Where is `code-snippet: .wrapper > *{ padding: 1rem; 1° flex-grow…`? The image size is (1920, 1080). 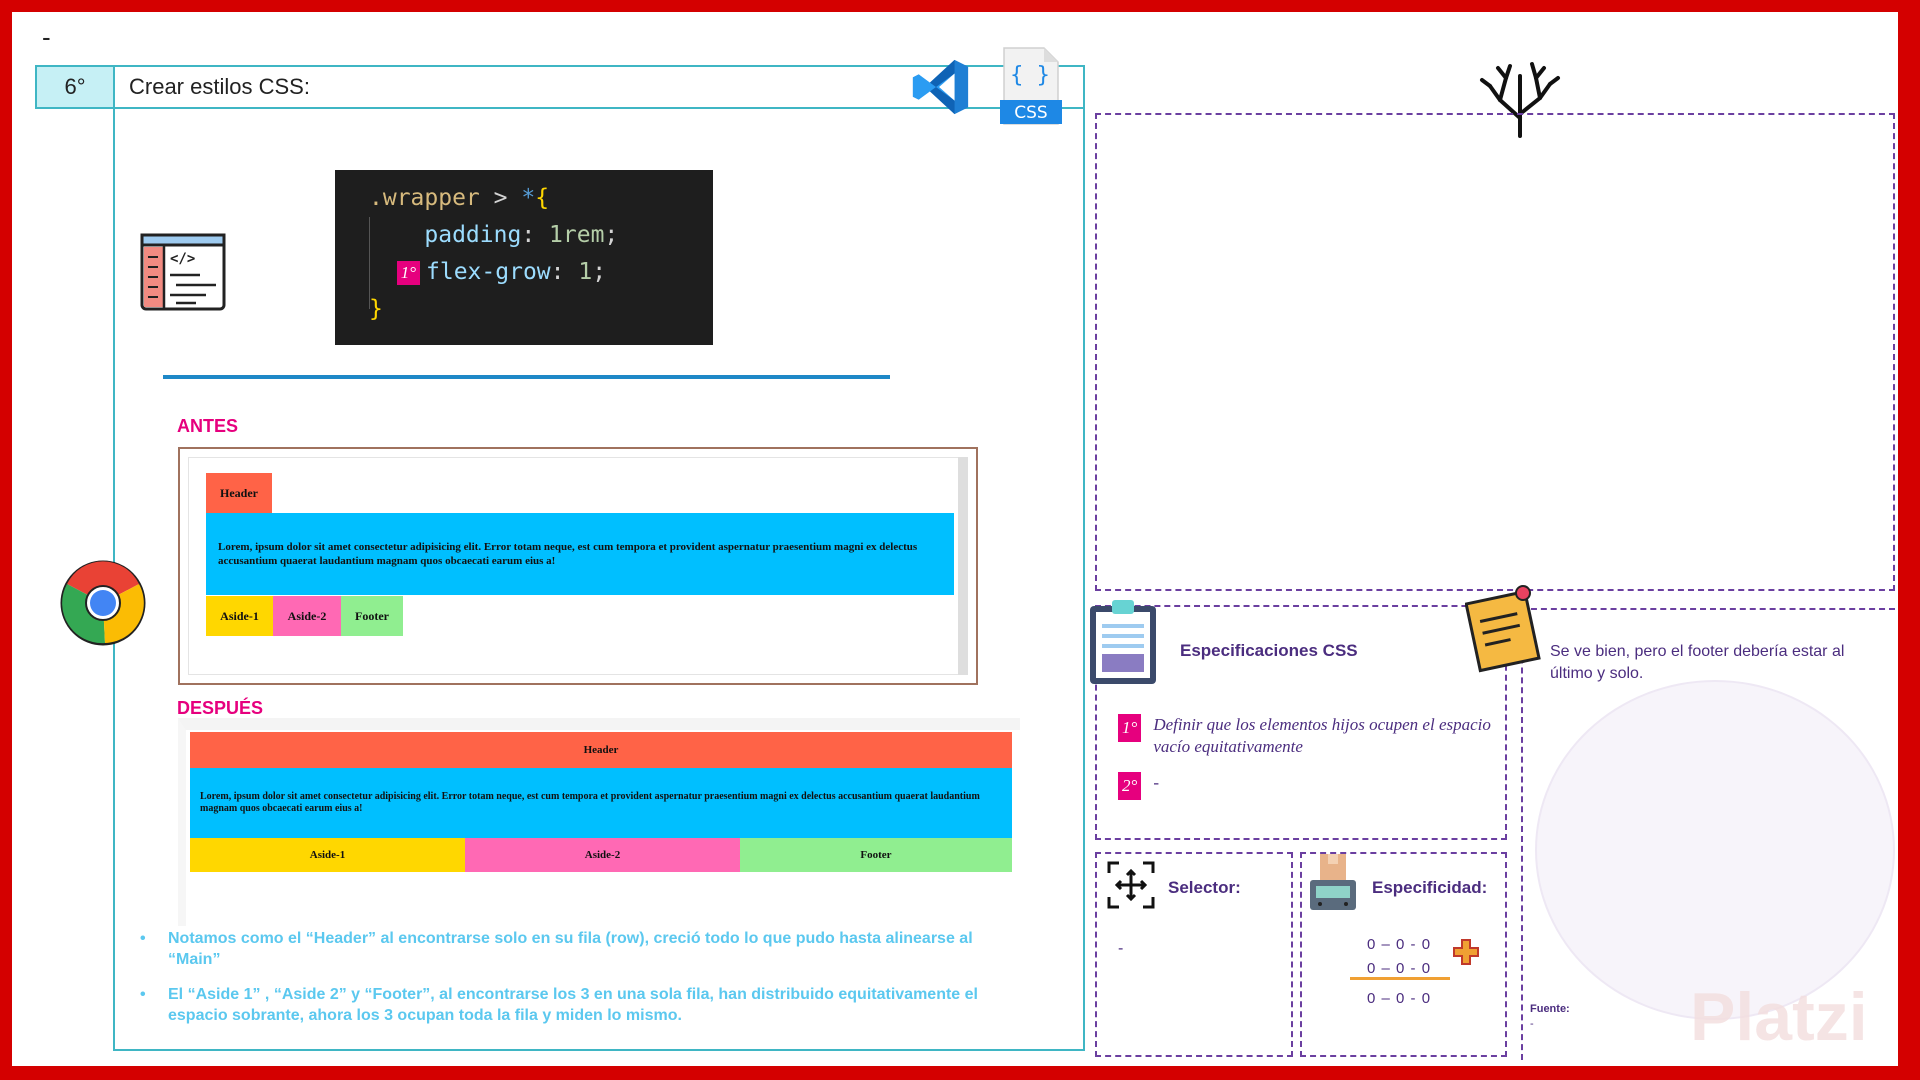
code-snippet: .wrapper > *{ padding: 1rem; 1° flex-grow… is located at coordinates (524, 257).